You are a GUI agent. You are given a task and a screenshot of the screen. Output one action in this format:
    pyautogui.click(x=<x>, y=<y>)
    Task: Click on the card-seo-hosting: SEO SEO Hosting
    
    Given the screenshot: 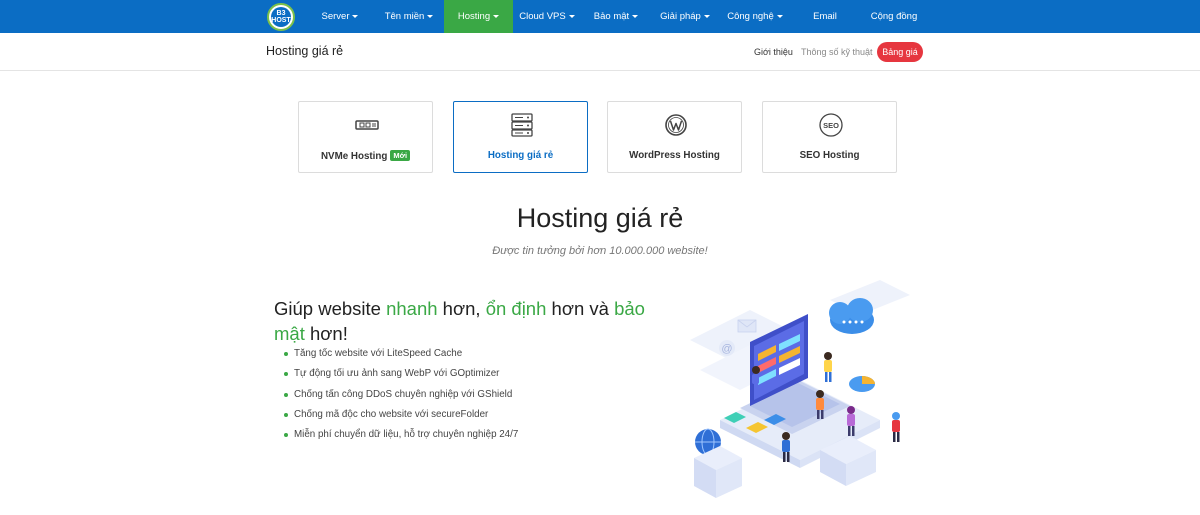 What is the action you would take?
    pyautogui.click(x=829, y=137)
    